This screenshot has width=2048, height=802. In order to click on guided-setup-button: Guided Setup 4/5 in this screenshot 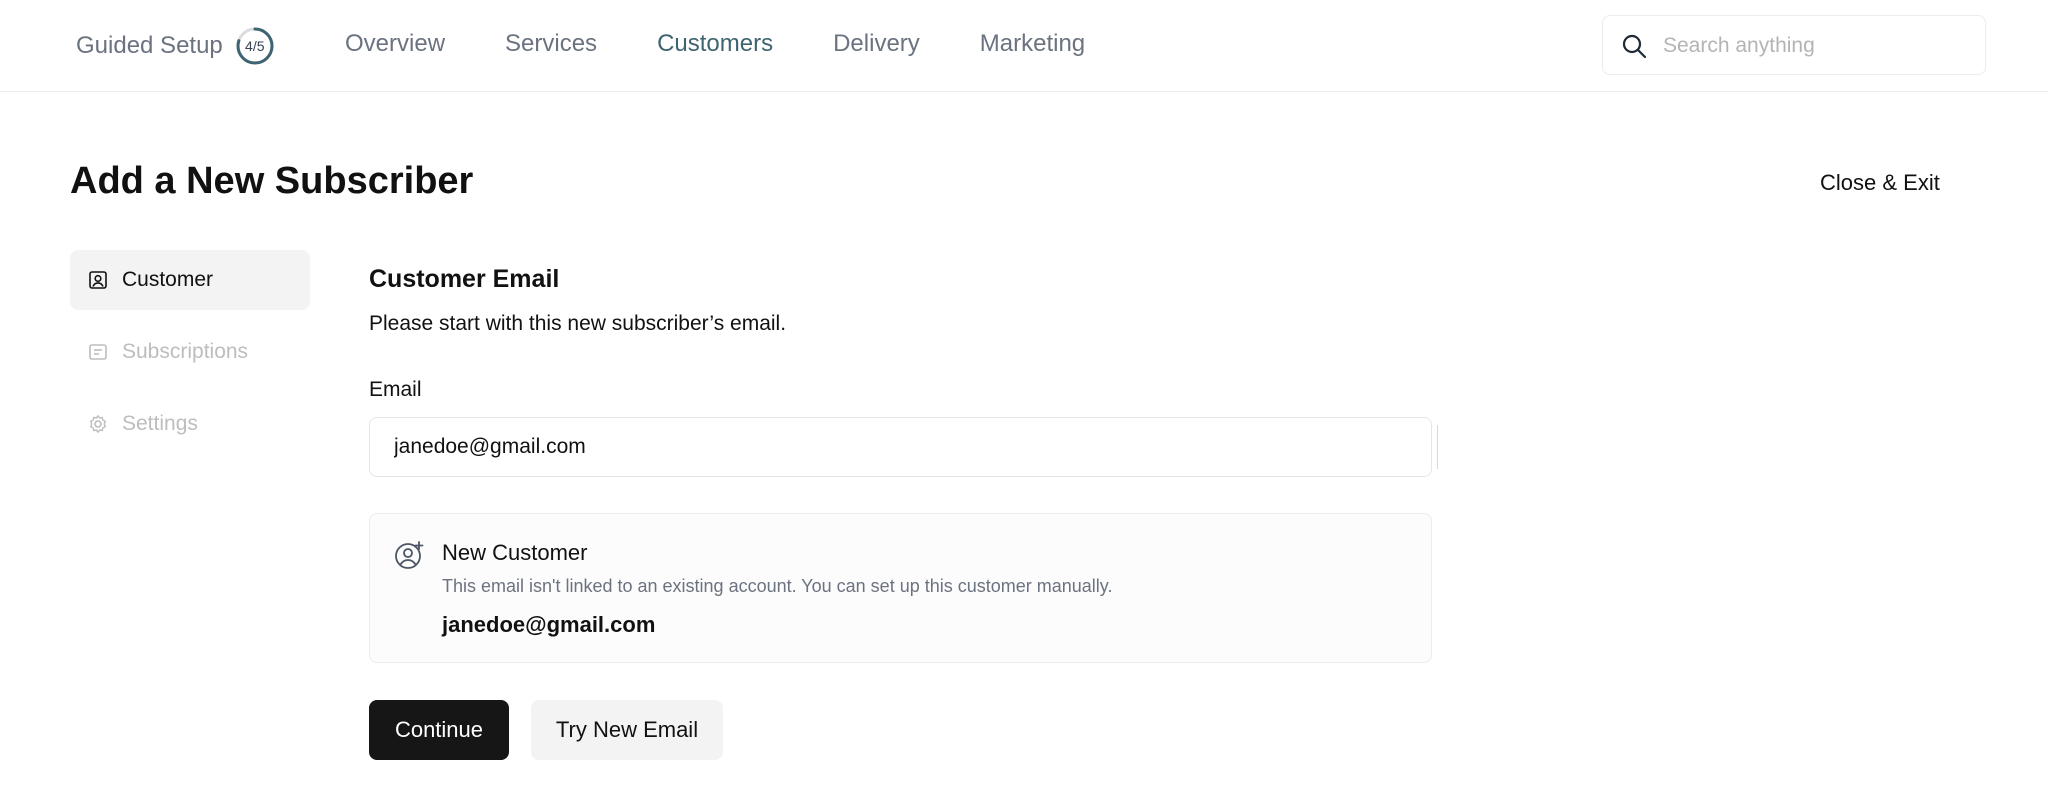, I will do `click(175, 46)`.